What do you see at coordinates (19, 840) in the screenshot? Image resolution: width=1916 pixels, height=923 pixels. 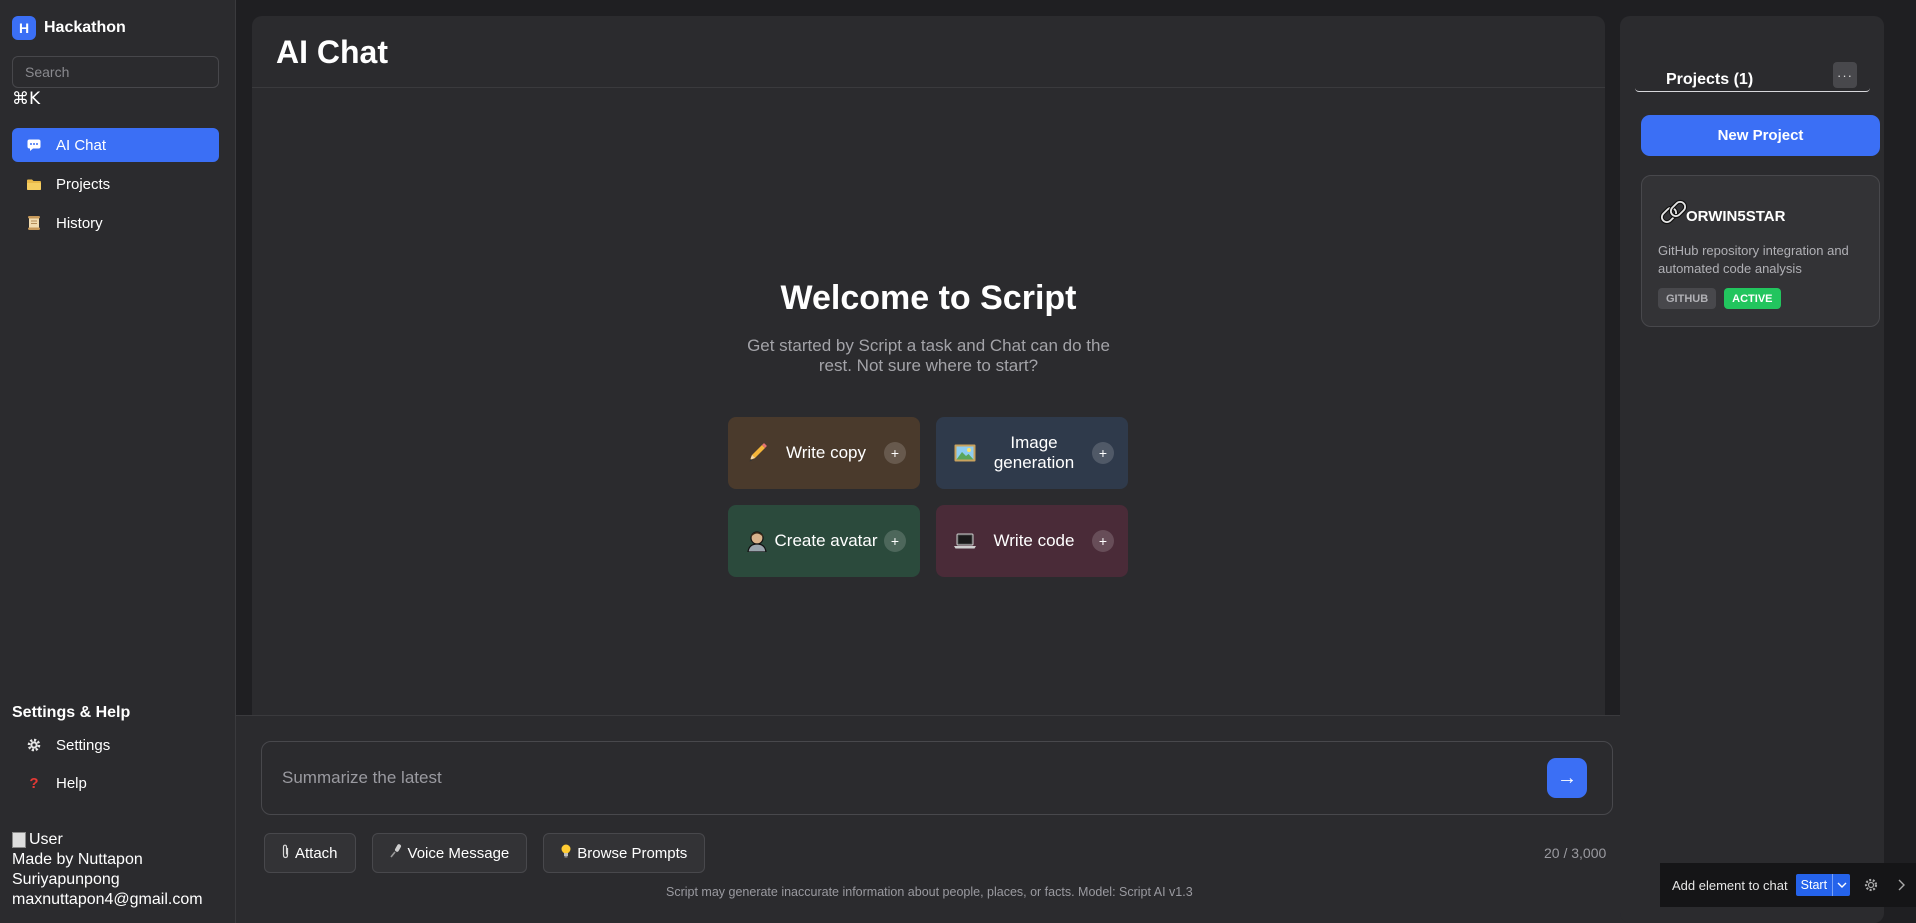 I see `broken-image-icon` at bounding box center [19, 840].